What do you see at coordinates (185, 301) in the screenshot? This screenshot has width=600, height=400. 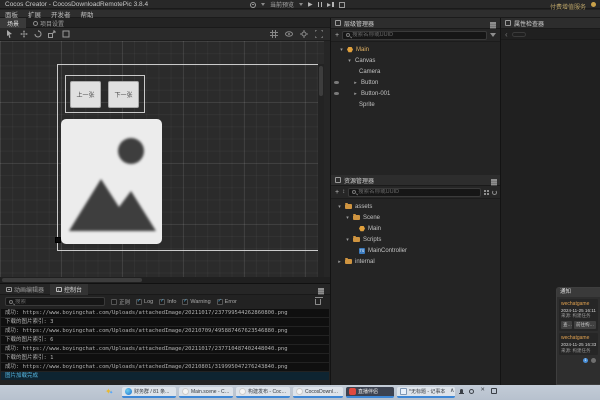 I see `warning-checkbox: ✓` at bounding box center [185, 301].